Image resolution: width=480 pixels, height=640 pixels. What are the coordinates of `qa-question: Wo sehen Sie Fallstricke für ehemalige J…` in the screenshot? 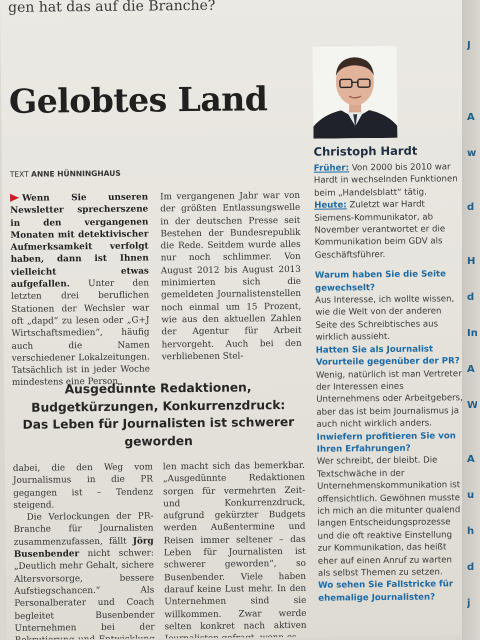 It's located at (386, 591).